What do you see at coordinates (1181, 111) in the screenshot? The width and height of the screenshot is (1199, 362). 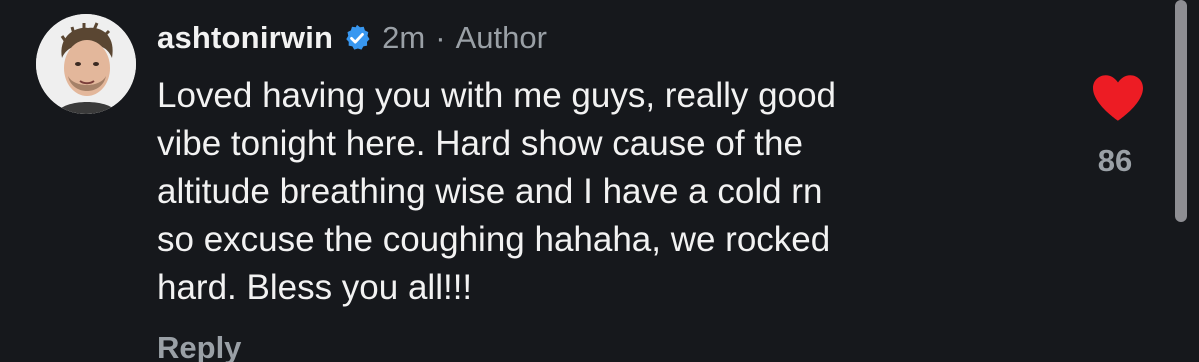 I see `scrollbar` at bounding box center [1181, 111].